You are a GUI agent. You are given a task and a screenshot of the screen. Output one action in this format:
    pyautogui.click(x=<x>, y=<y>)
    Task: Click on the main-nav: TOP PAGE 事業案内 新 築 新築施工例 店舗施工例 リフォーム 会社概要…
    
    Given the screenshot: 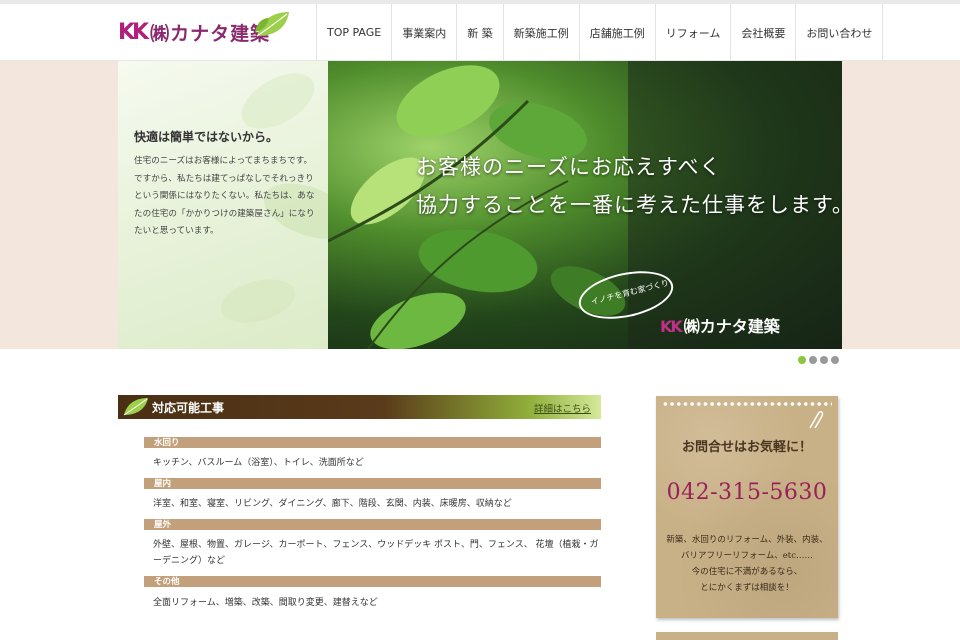 What is the action you would take?
    pyautogui.click(x=600, y=32)
    